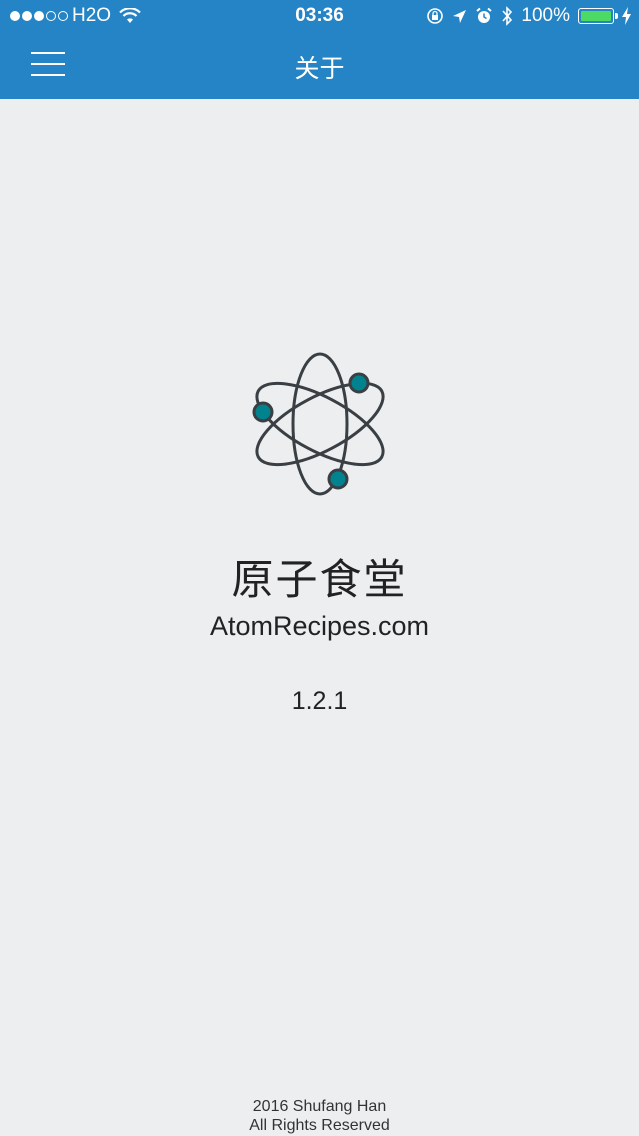 This screenshot has width=639, height=1136. What do you see at coordinates (319, 16) in the screenshot?
I see `status-bar: H2O 03:36 100%` at bounding box center [319, 16].